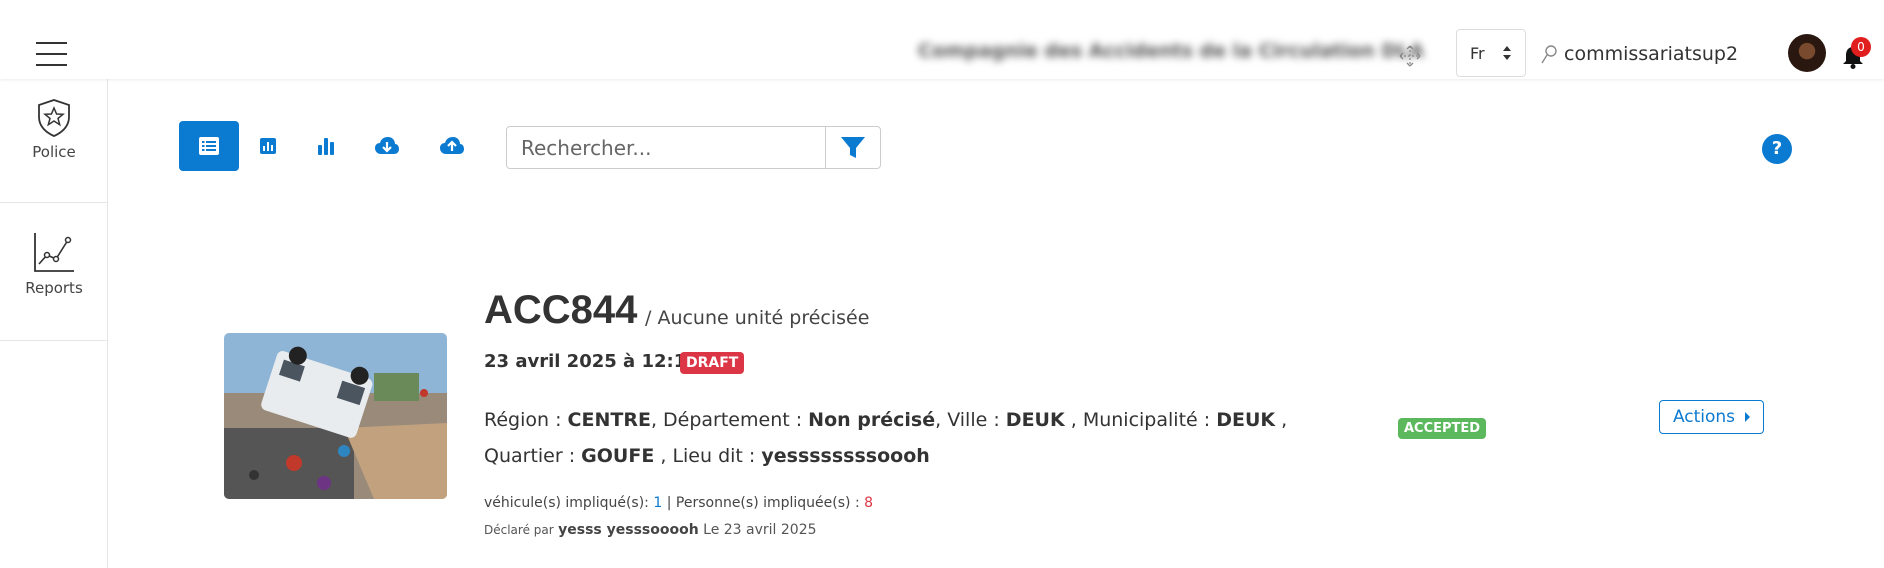 The height and width of the screenshot is (568, 1884). Describe the element at coordinates (967, 420) in the screenshot. I see `ville-label: , Ville :` at that location.